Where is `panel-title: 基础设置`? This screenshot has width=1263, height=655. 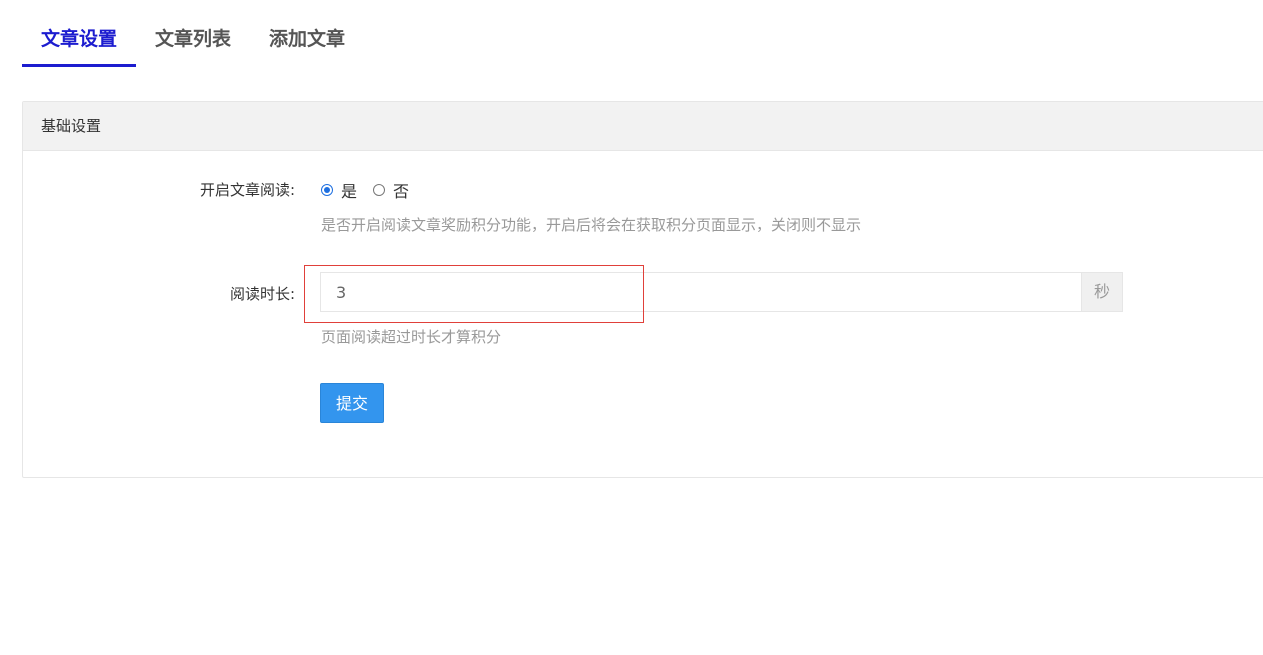
panel-title: 基础设置 is located at coordinates (643, 126).